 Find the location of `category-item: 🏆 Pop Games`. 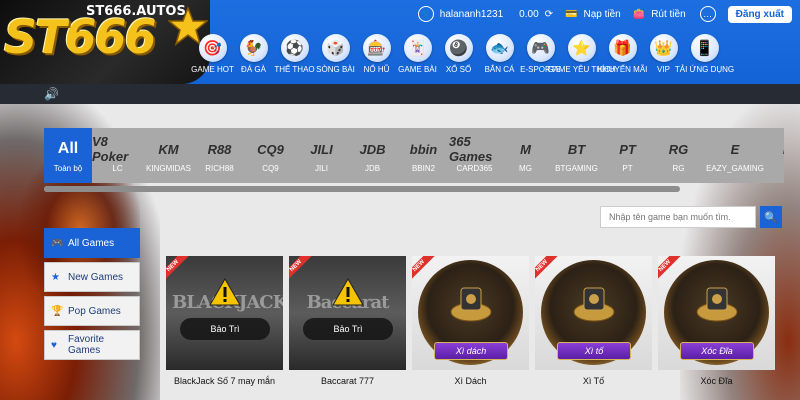

category-item: 🏆 Pop Games is located at coordinates (92, 311).